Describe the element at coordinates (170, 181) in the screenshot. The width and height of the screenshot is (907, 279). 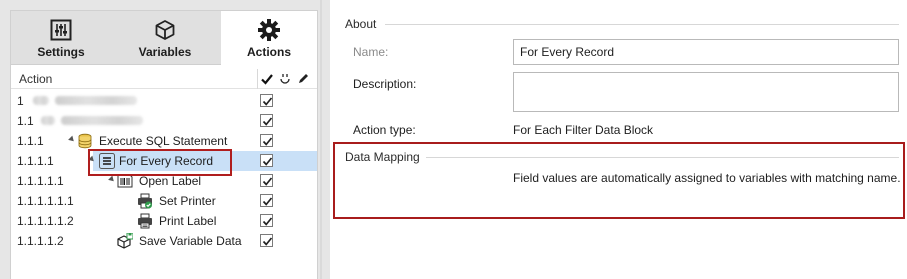
I see `tree-node-label: Open Label` at that location.